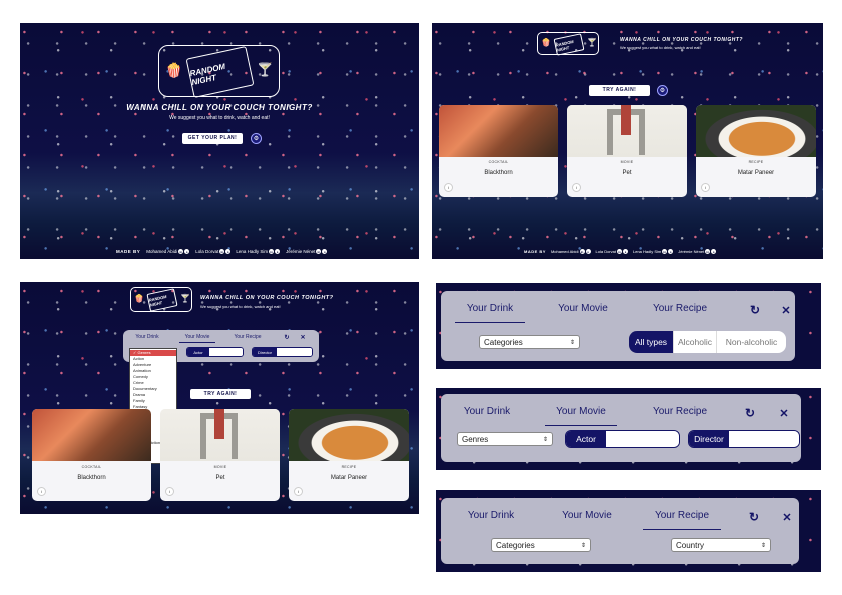 The width and height of the screenshot is (842, 595). What do you see at coordinates (498, 162) in the screenshot?
I see `card-type: COCKTAIL` at bounding box center [498, 162].